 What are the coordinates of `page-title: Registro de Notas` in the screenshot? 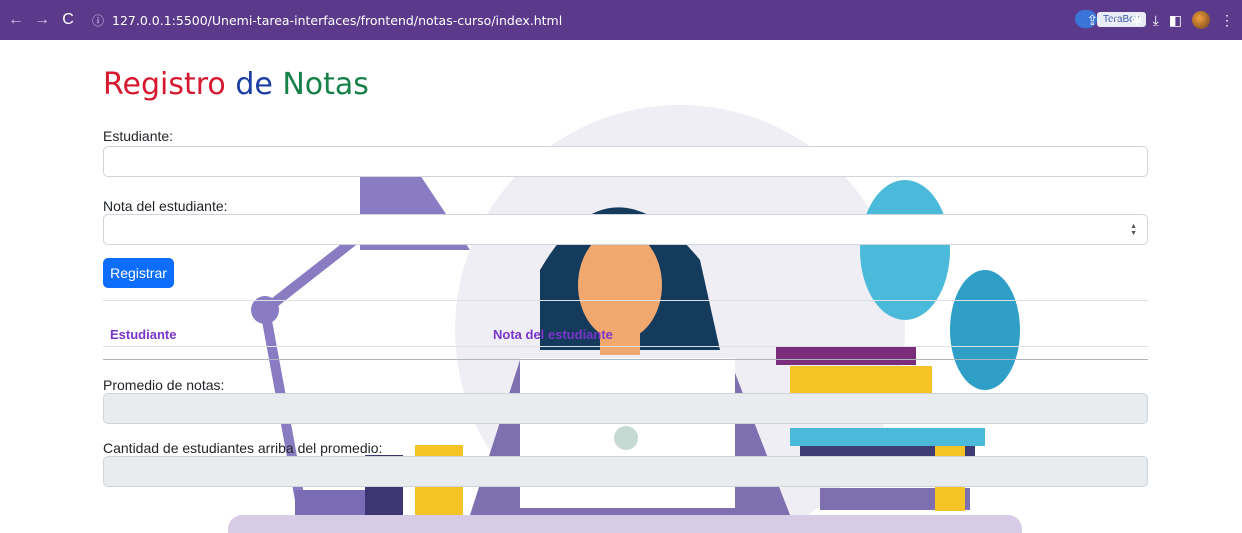 It's located at (236, 84).